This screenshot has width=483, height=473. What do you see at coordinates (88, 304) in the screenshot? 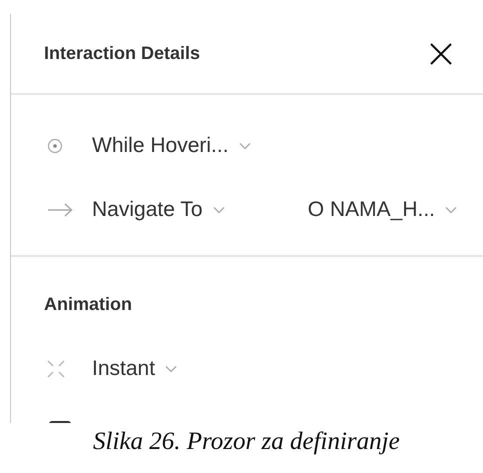
I see `section-title: Animation` at bounding box center [88, 304].